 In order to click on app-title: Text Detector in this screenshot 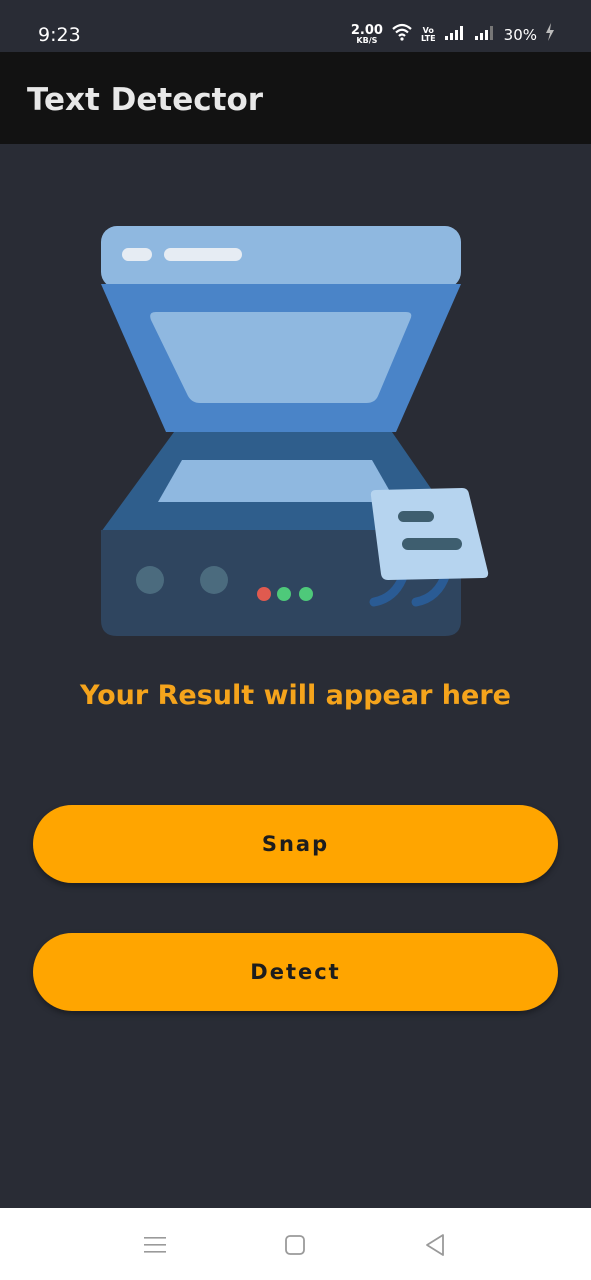, I will do `click(145, 100)`.